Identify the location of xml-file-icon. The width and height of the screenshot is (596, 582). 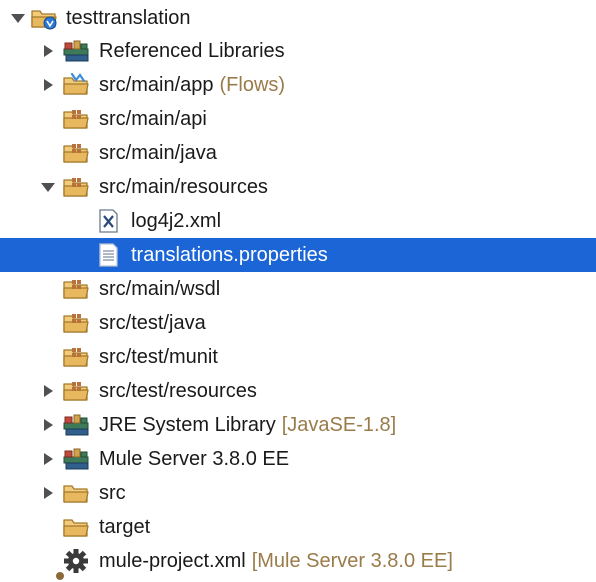
(108, 221).